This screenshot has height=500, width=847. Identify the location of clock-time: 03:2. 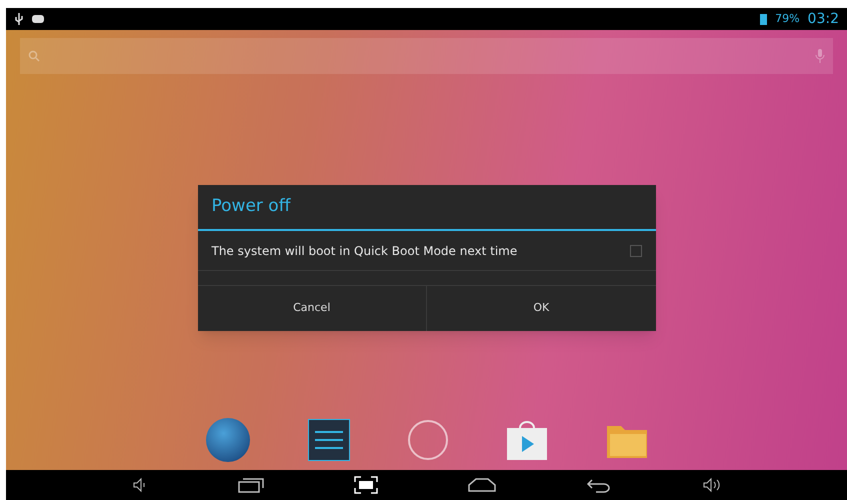
(823, 19).